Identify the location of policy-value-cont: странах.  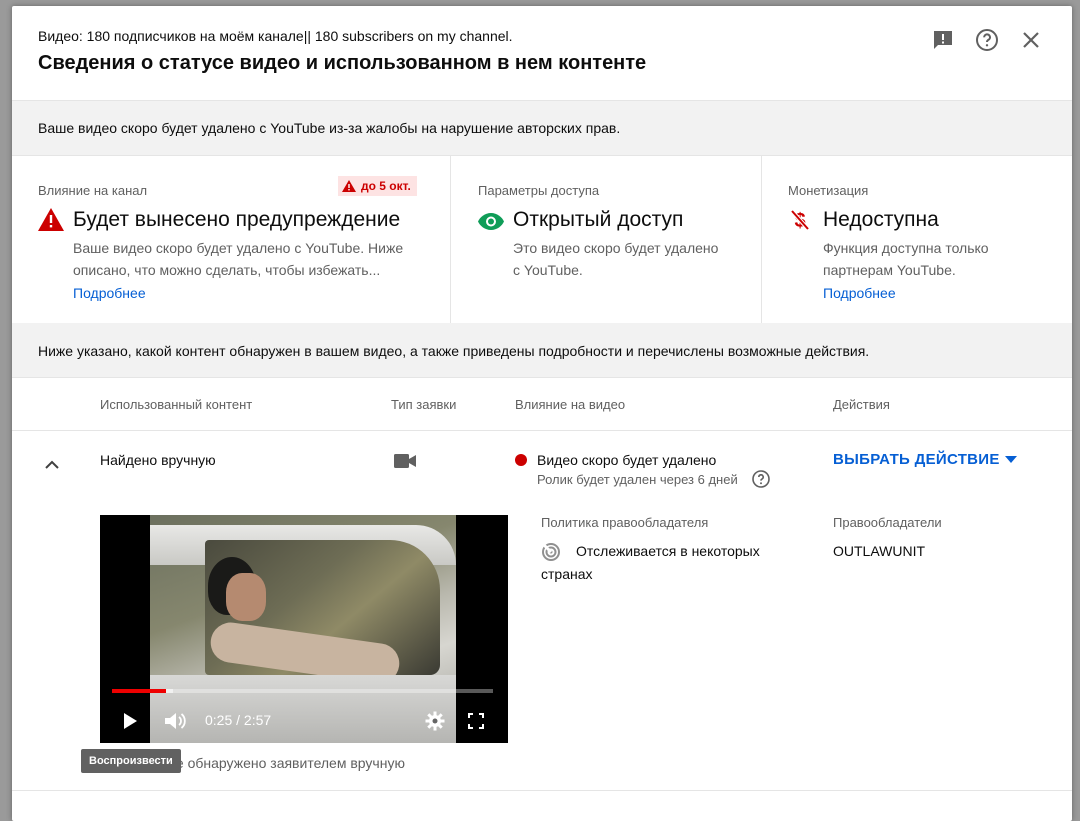
(567, 574).